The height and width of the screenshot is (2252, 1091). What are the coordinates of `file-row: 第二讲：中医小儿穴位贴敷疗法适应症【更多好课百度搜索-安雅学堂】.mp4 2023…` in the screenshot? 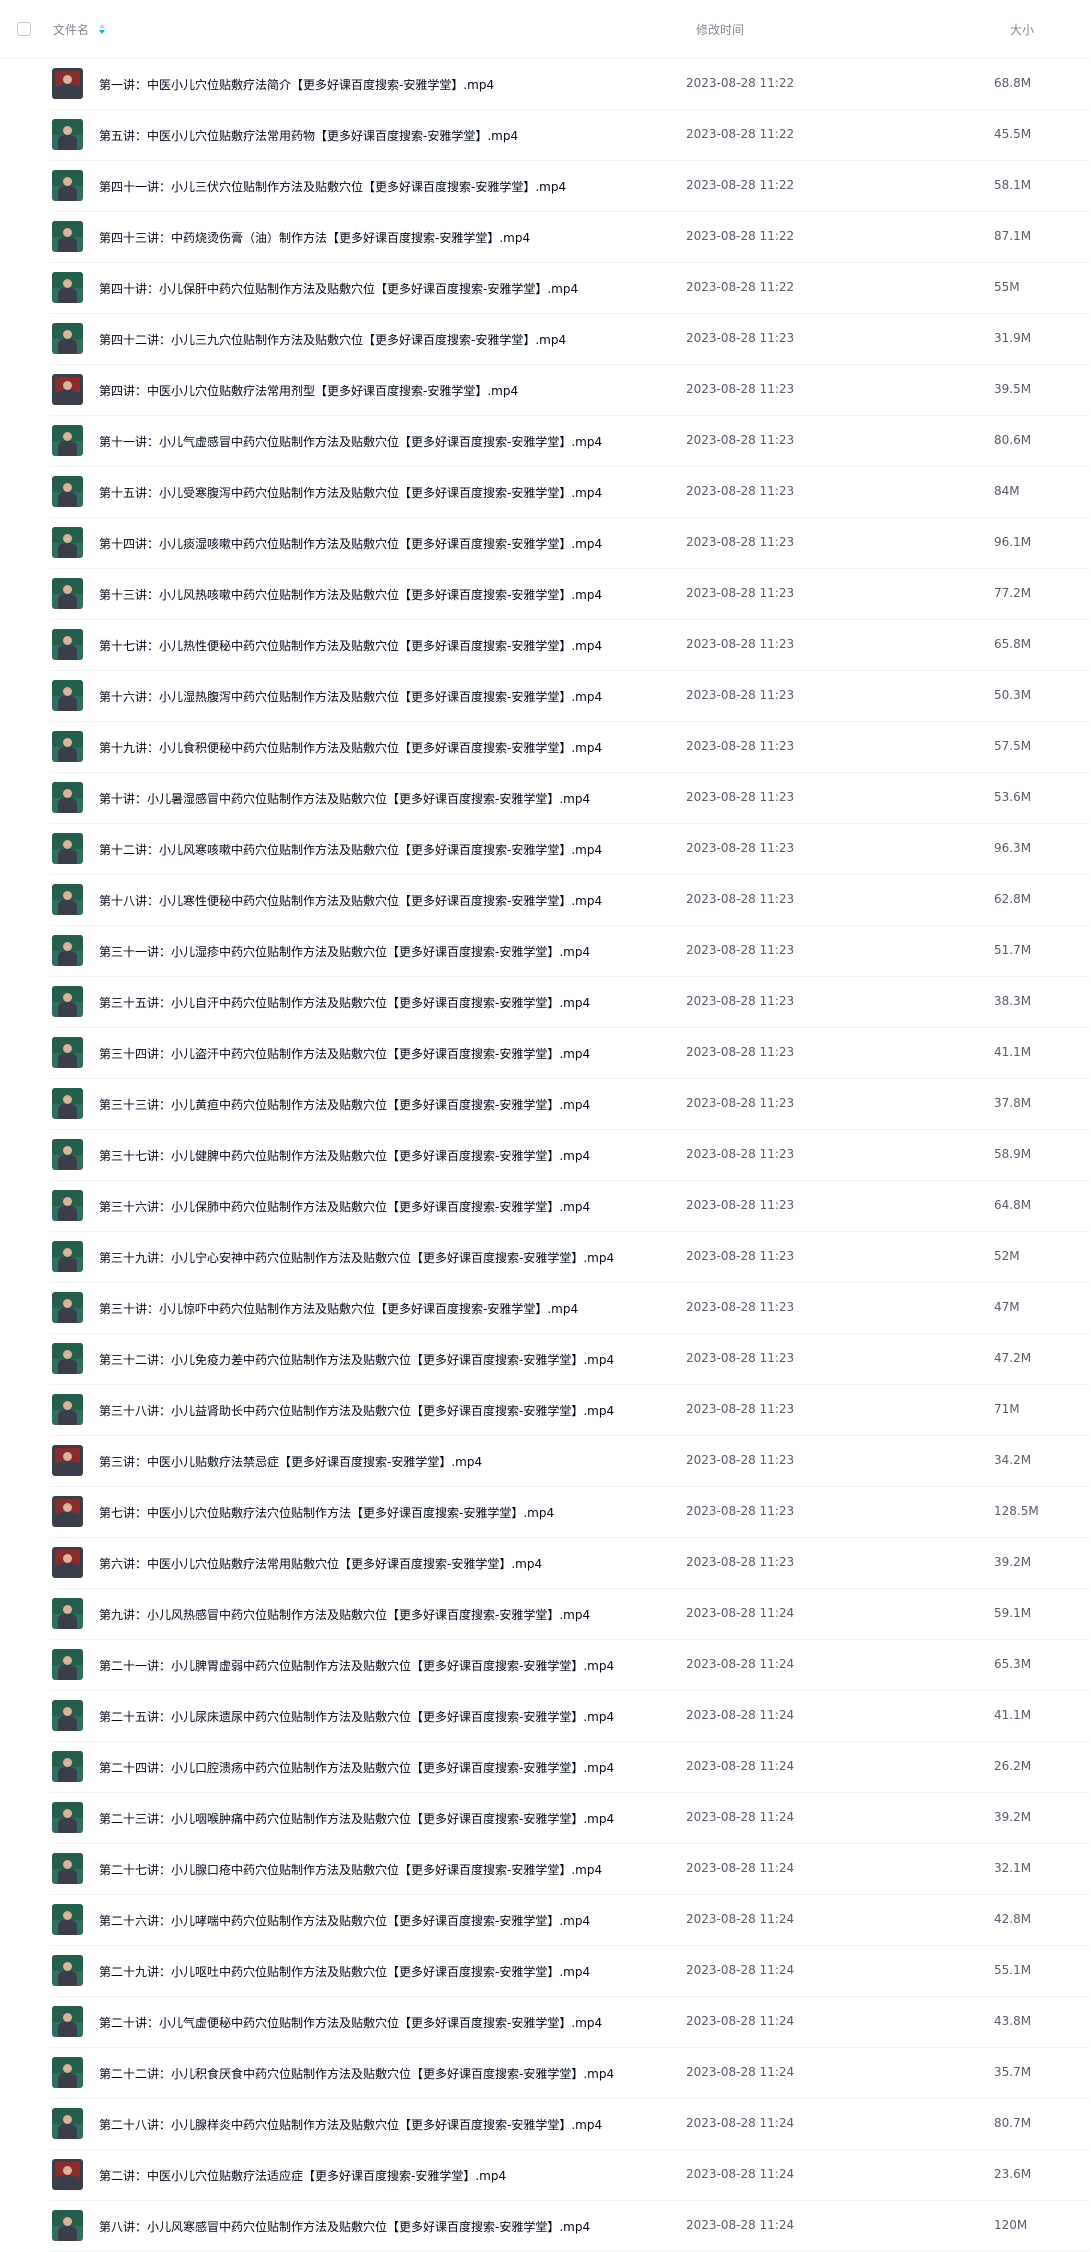 It's located at (569, 2175).